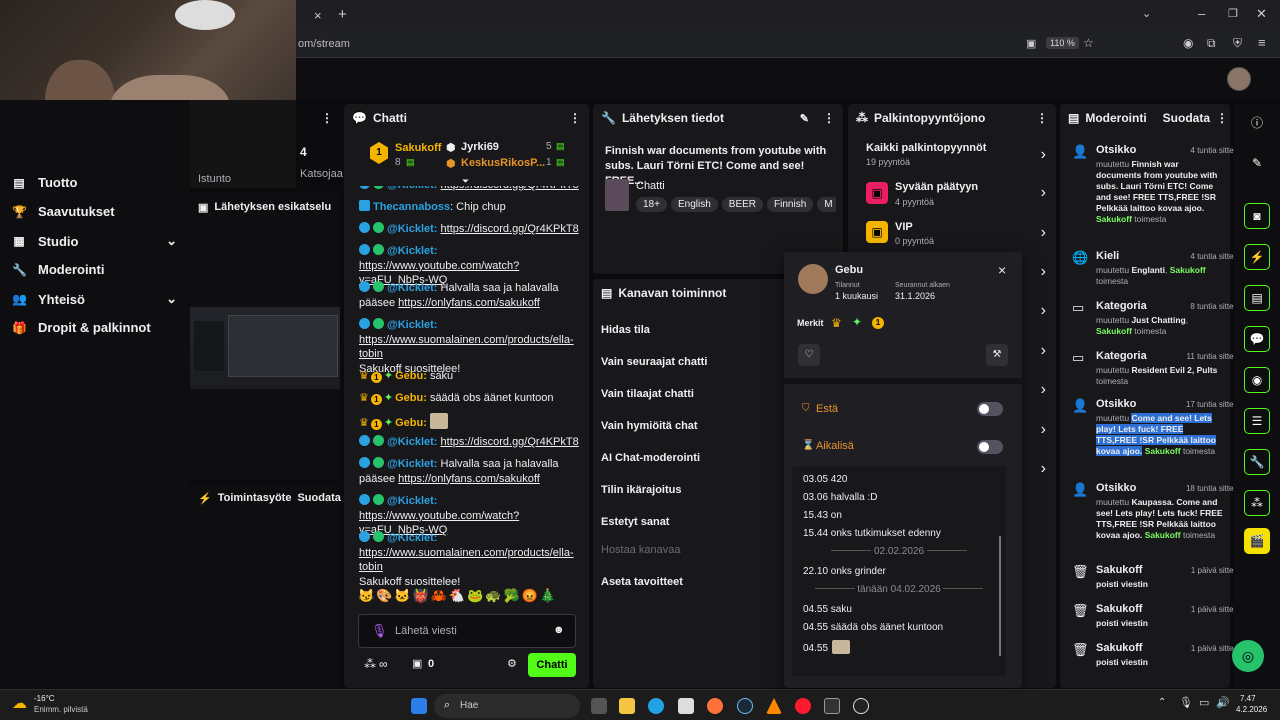 This screenshot has height=720, width=1280. Describe the element at coordinates (829, 118) in the screenshot. I see `info-kebab-icon: ⋮` at that location.